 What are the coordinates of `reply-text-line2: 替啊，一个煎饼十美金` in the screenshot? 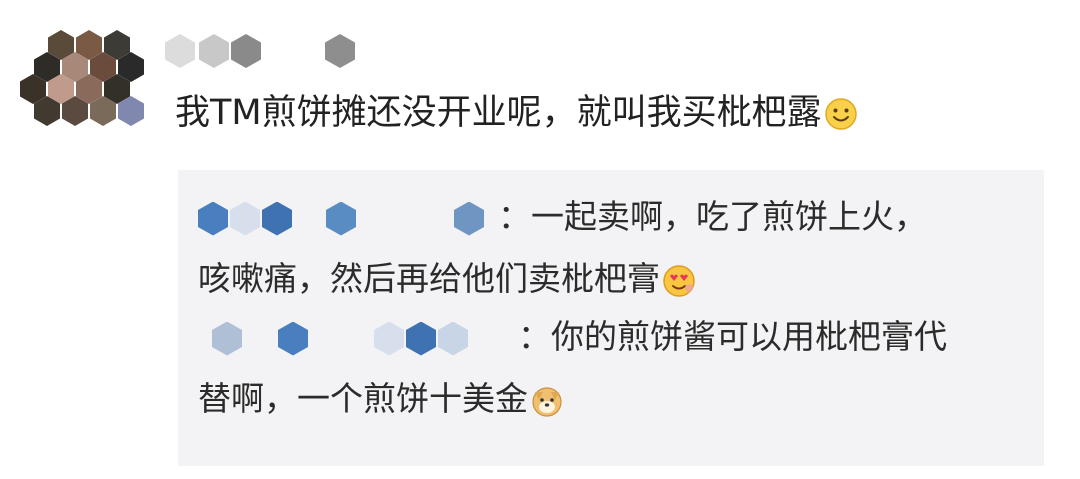 It's located at (363, 398).